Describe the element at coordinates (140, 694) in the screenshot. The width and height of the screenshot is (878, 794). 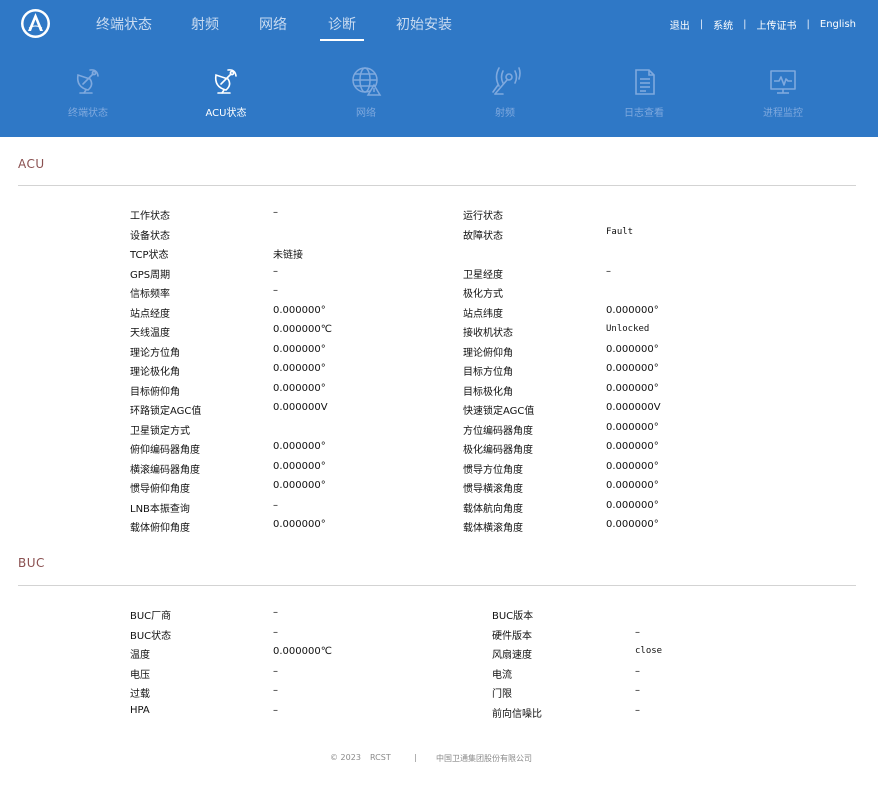
I see `field-label: 过载` at that location.